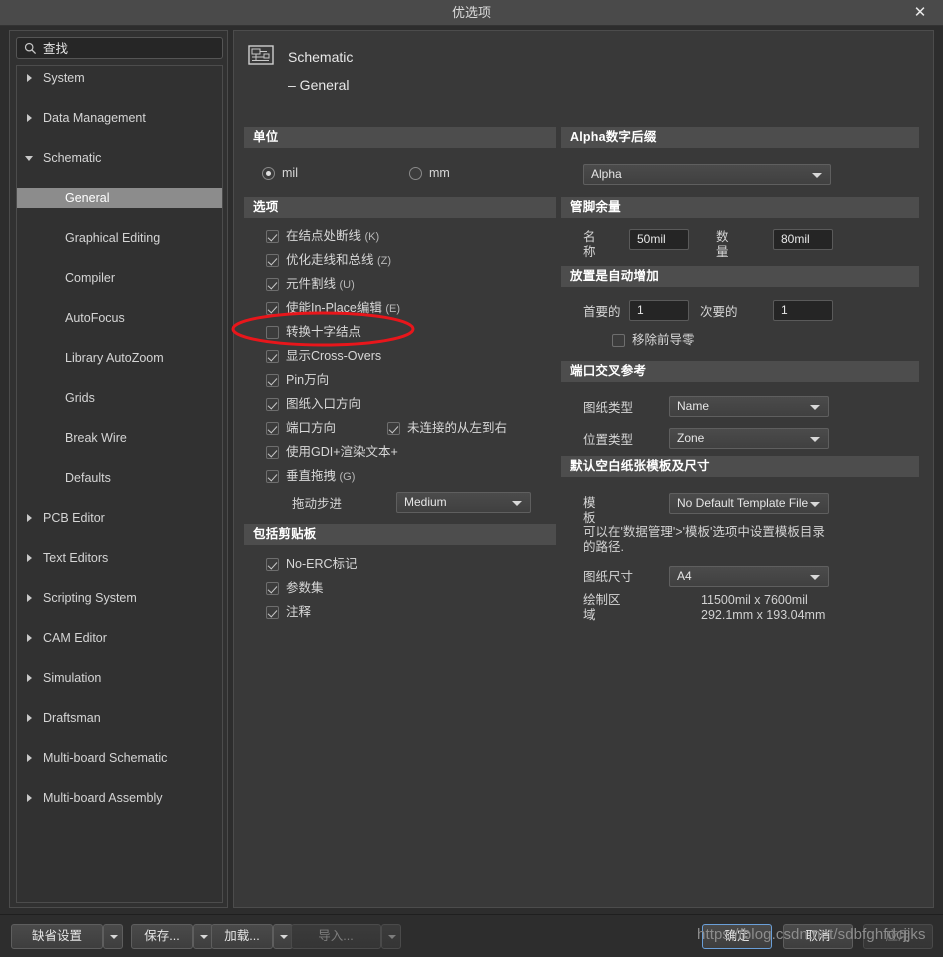 This screenshot has height=957, width=943. Describe the element at coordinates (113, 238) in the screenshot. I see `sidebar-item-label: Graphical Editing` at that location.